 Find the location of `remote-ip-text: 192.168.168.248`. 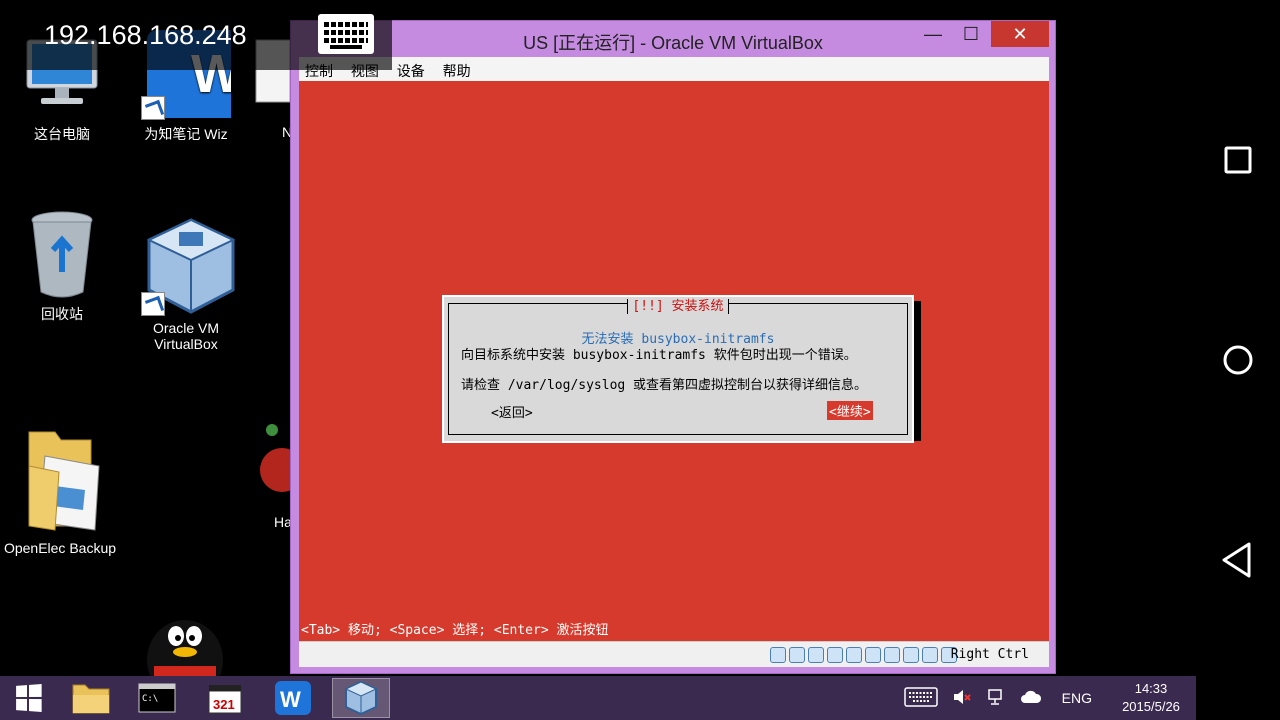

remote-ip-text: 192.168.168.248 is located at coordinates (145, 35).